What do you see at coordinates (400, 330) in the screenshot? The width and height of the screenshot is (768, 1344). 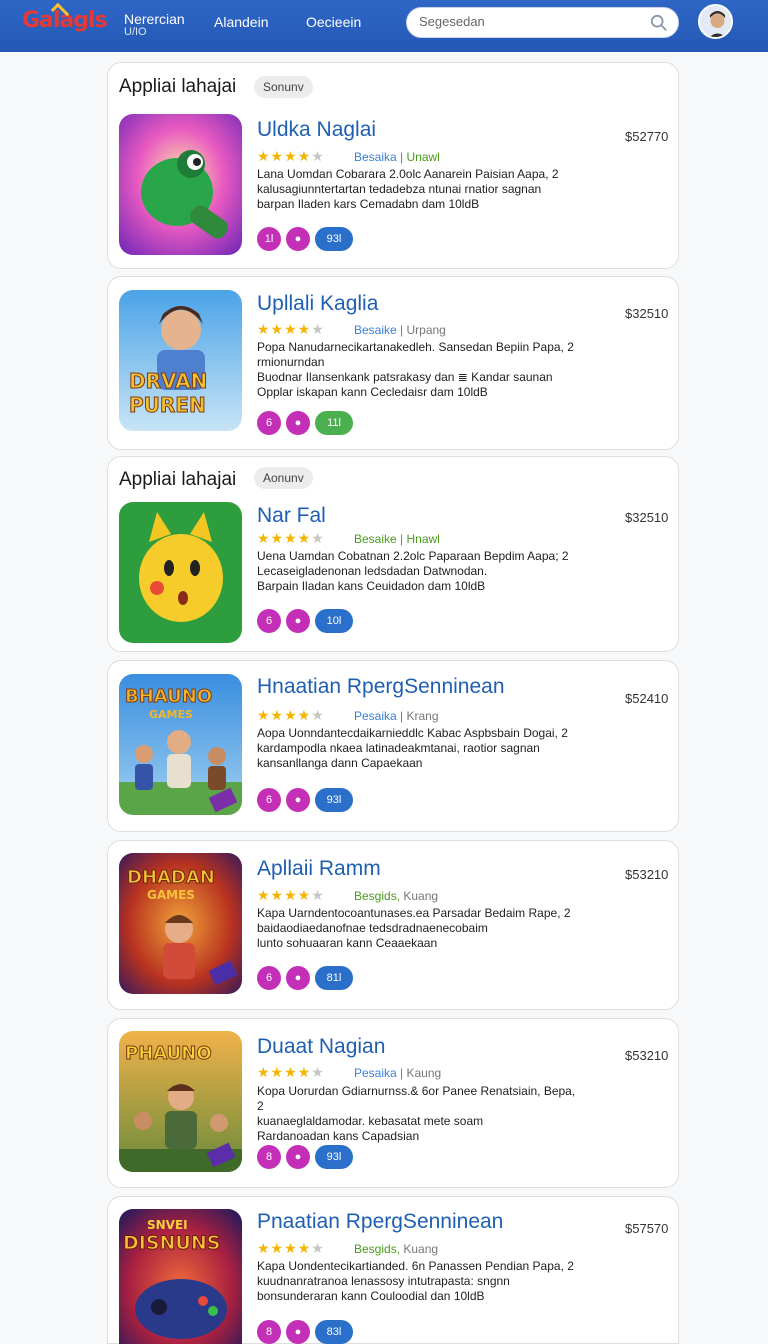 I see `rating-meta: Besaike | Urpang` at bounding box center [400, 330].